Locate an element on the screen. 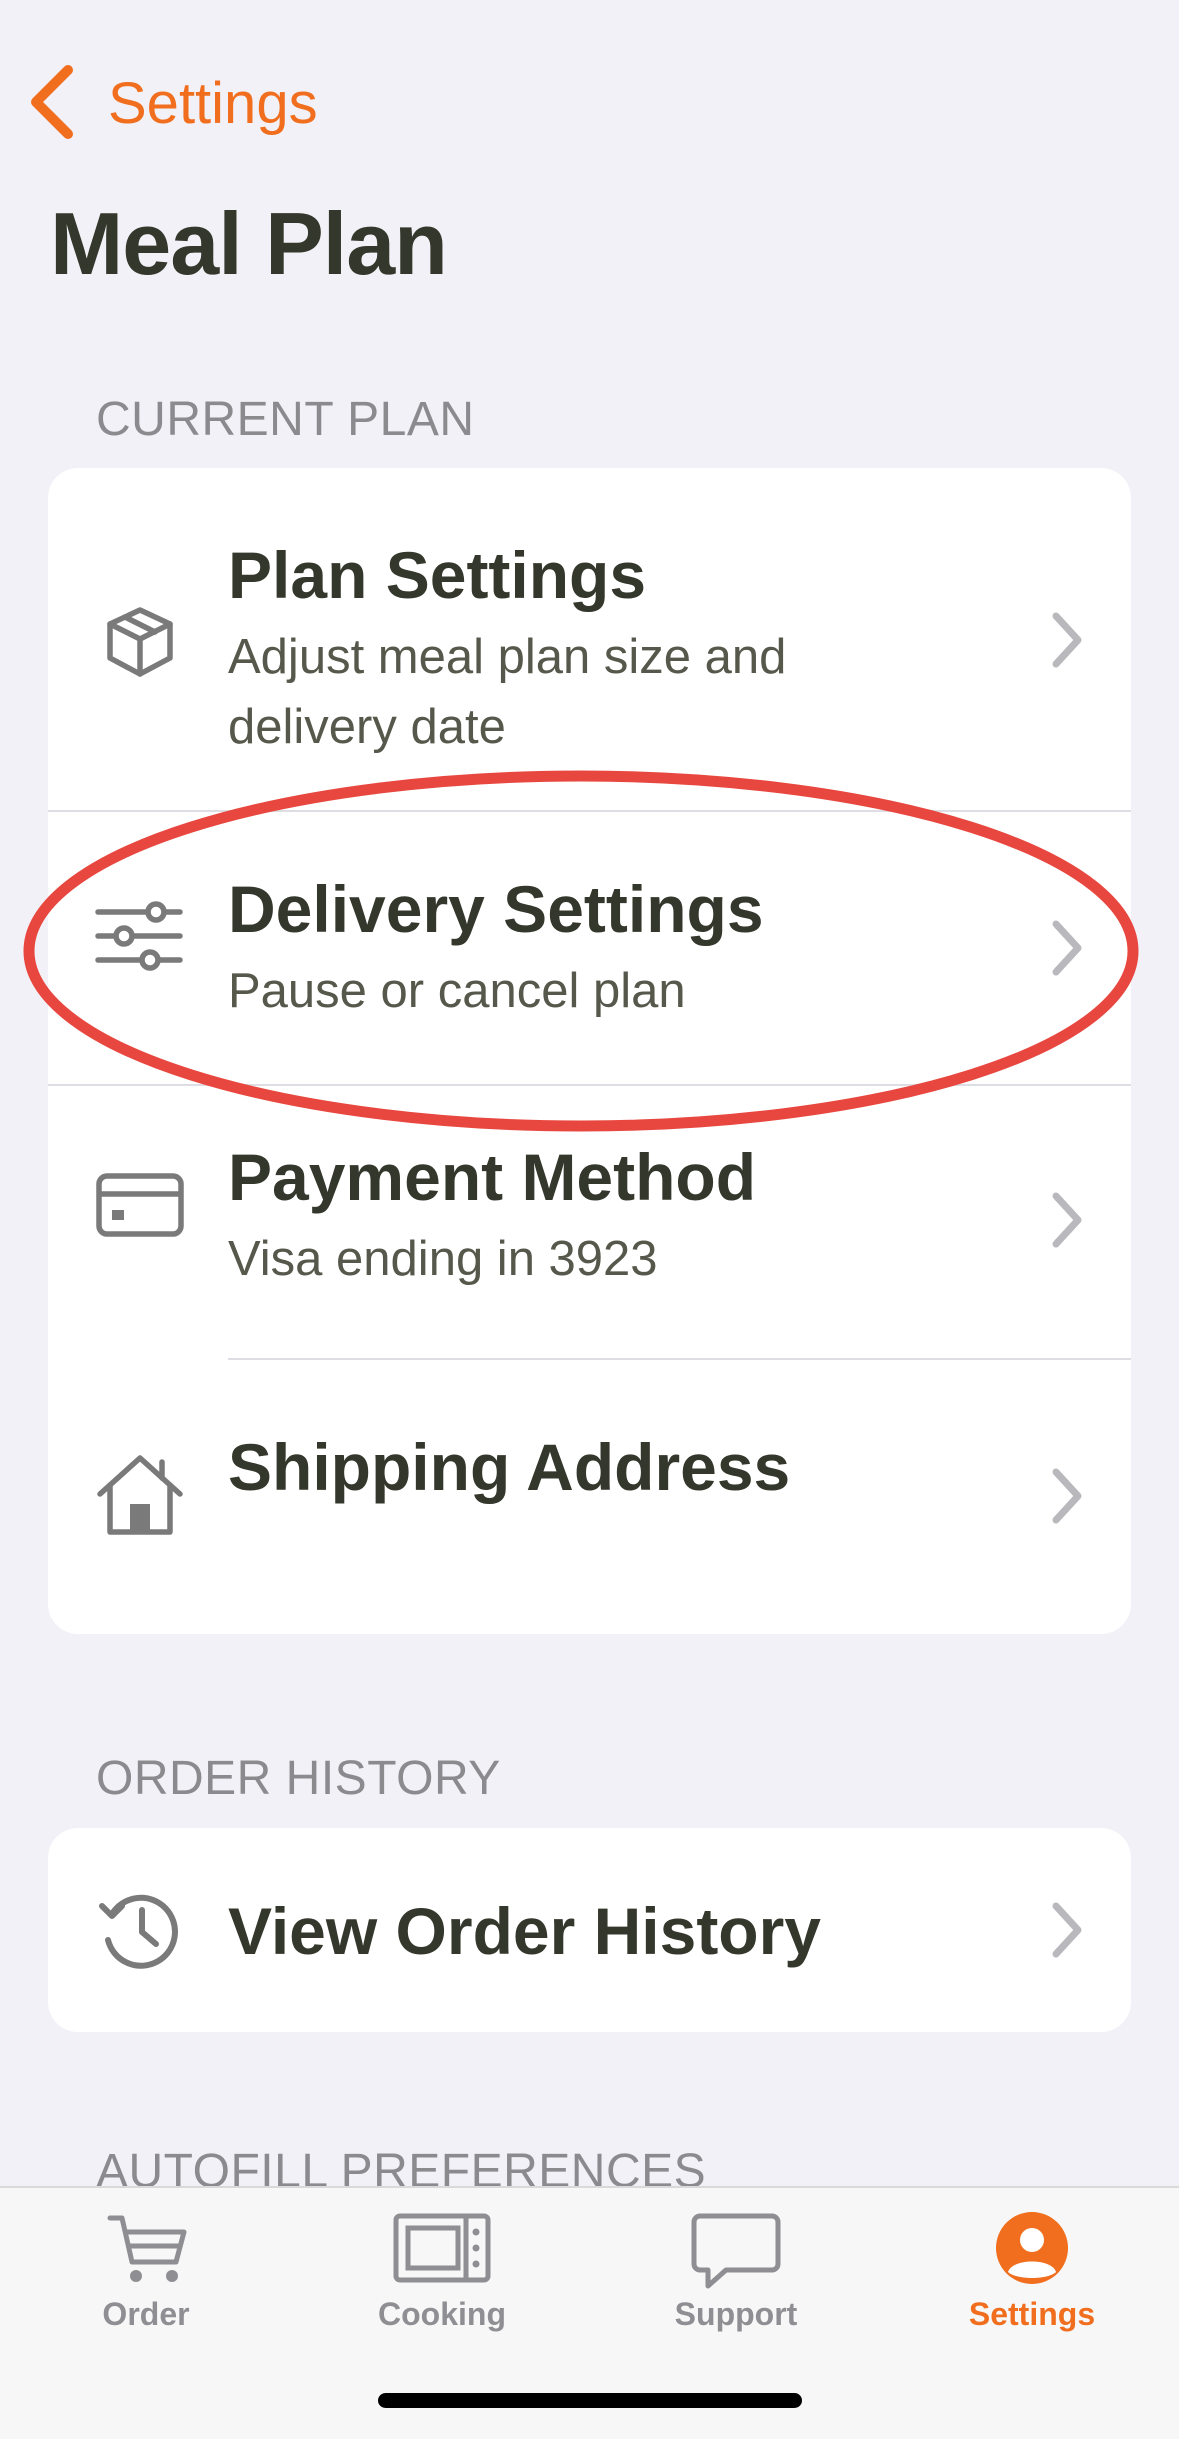  box-icon is located at coordinates (140, 642).